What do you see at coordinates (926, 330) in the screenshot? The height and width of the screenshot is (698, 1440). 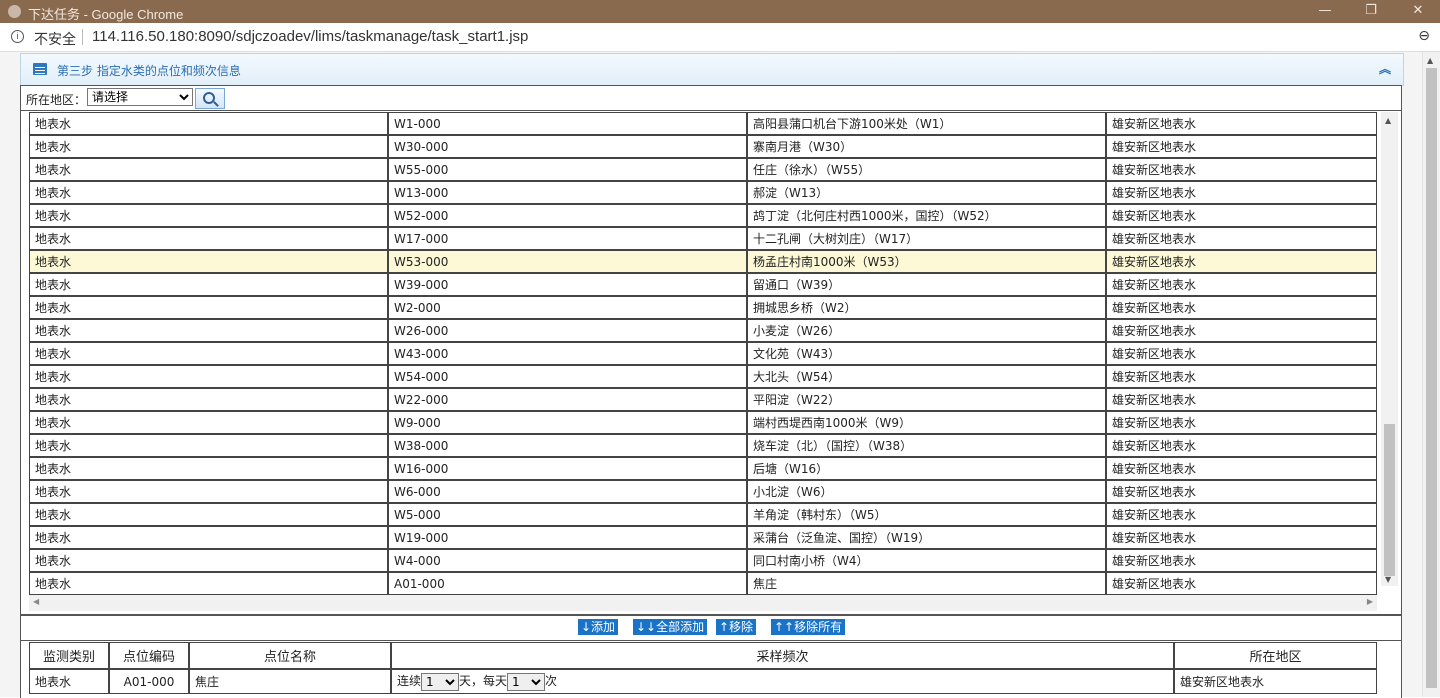 I see `point-name-cell: 小麦淀（W26）` at bounding box center [926, 330].